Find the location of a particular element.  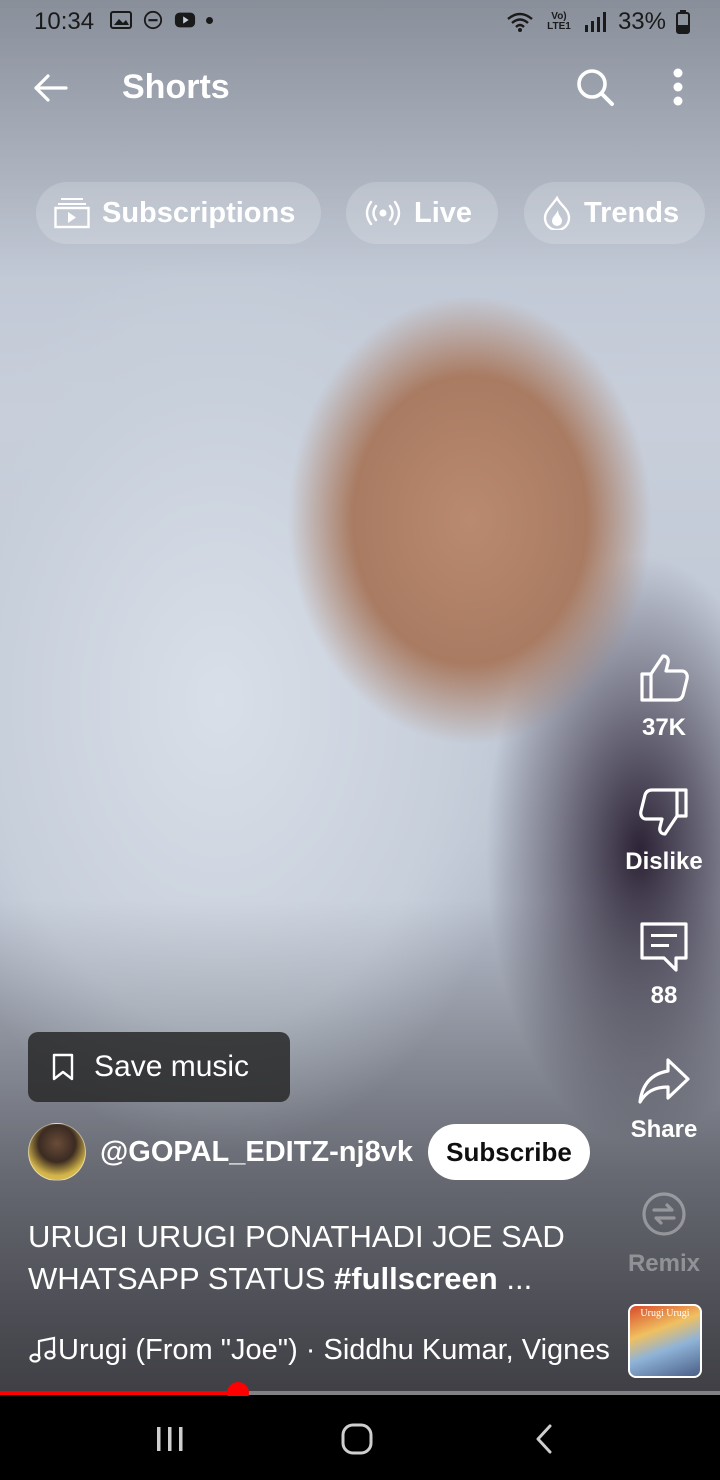

search-button is located at coordinates (595, 87).